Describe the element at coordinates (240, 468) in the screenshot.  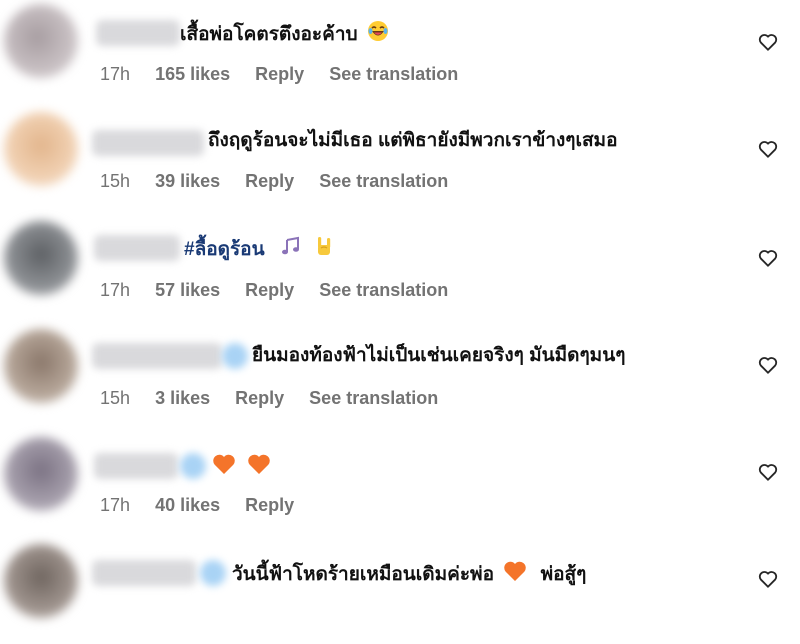
I see `comment-text` at that location.